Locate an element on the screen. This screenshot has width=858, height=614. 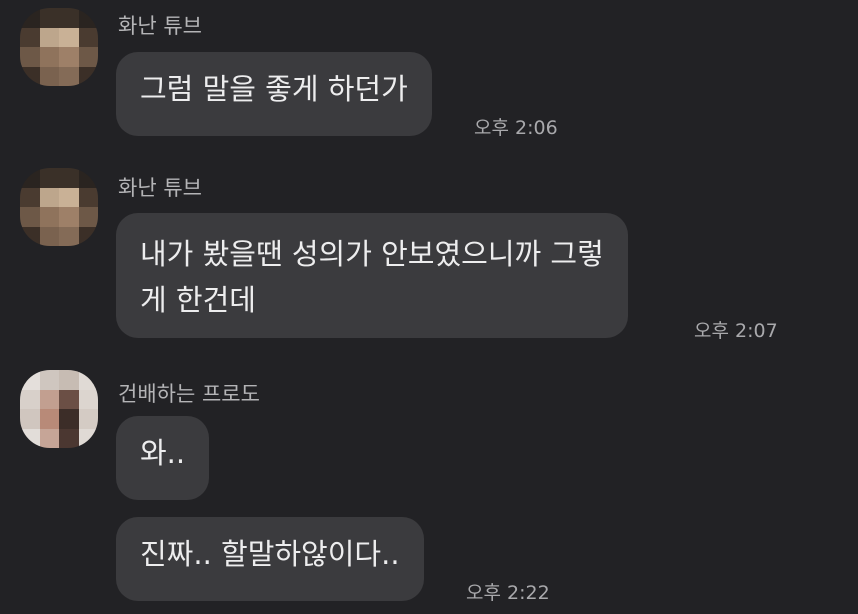
message-timestamp: 오후 2:07 is located at coordinates (736, 331).